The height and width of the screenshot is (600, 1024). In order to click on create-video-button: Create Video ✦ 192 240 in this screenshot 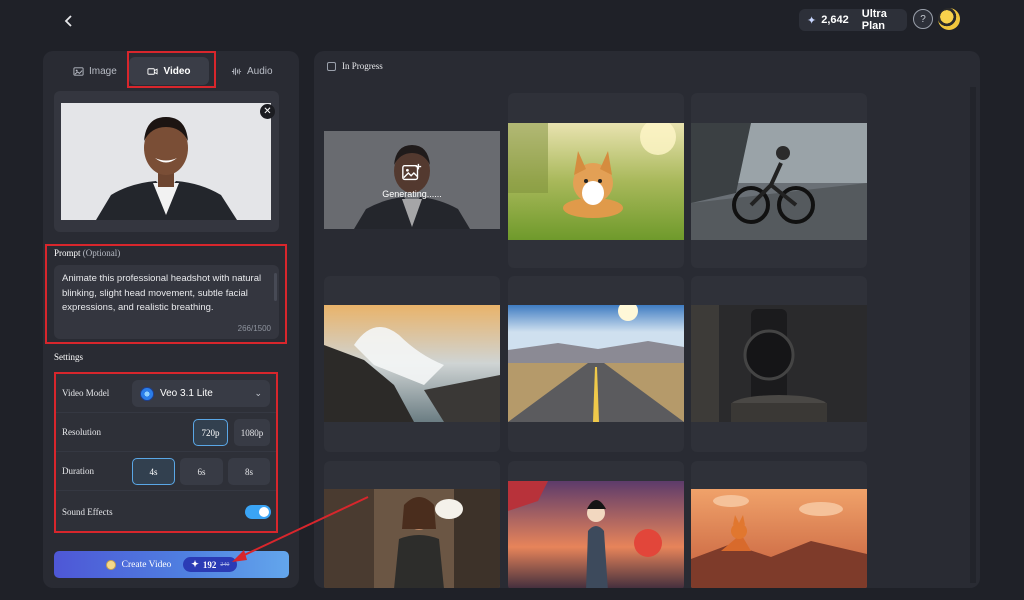, I will do `click(171, 564)`.